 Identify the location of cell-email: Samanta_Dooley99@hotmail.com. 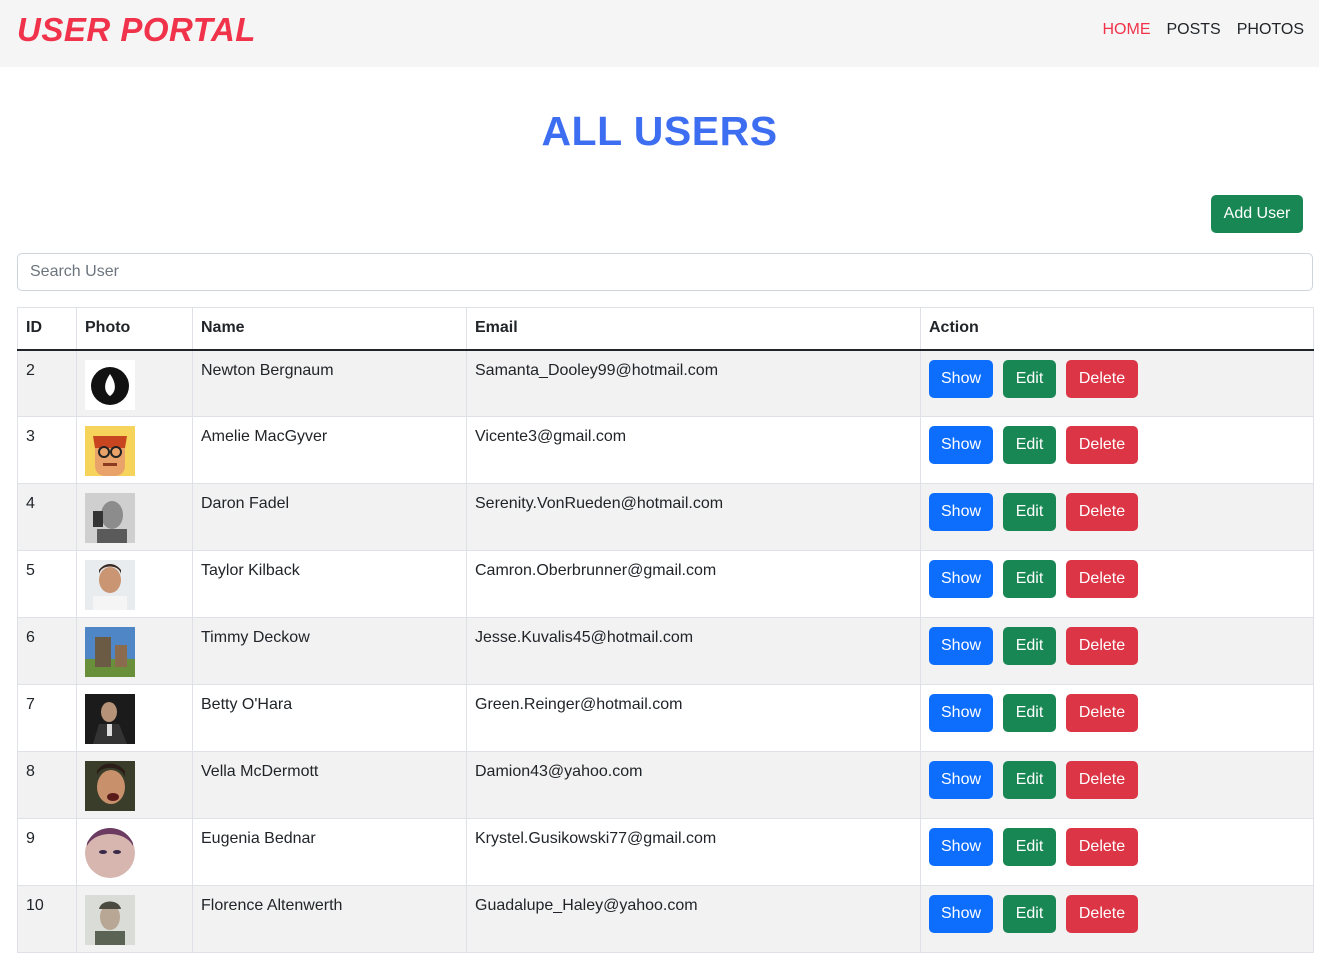
(693, 383).